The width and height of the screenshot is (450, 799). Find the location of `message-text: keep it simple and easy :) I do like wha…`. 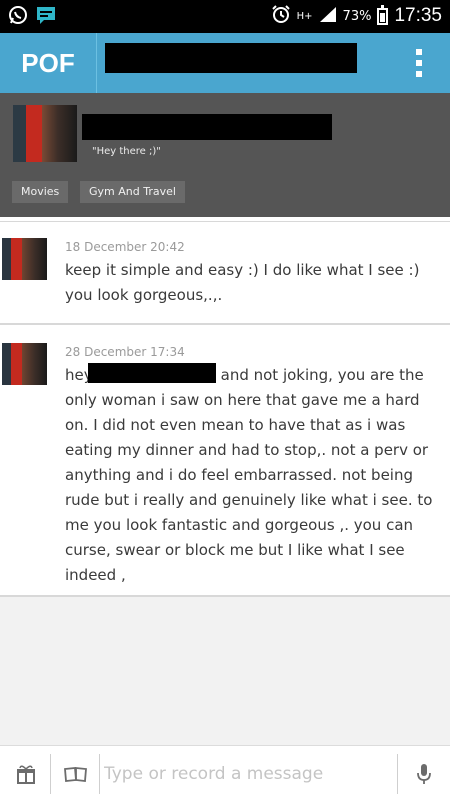

message-text: keep it simple and easy :) I do like wha… is located at coordinates (242, 282).